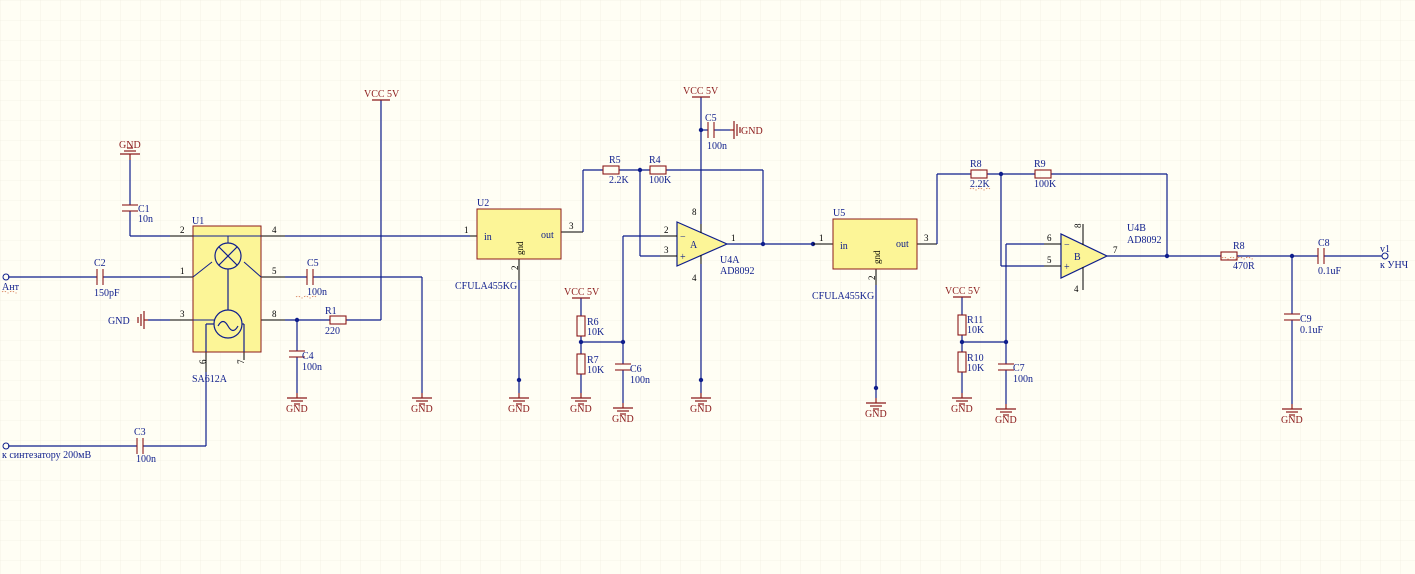 Image resolution: width=1415 pixels, height=574 pixels. I want to click on u4b-ref: U4B, so click(1136, 228).